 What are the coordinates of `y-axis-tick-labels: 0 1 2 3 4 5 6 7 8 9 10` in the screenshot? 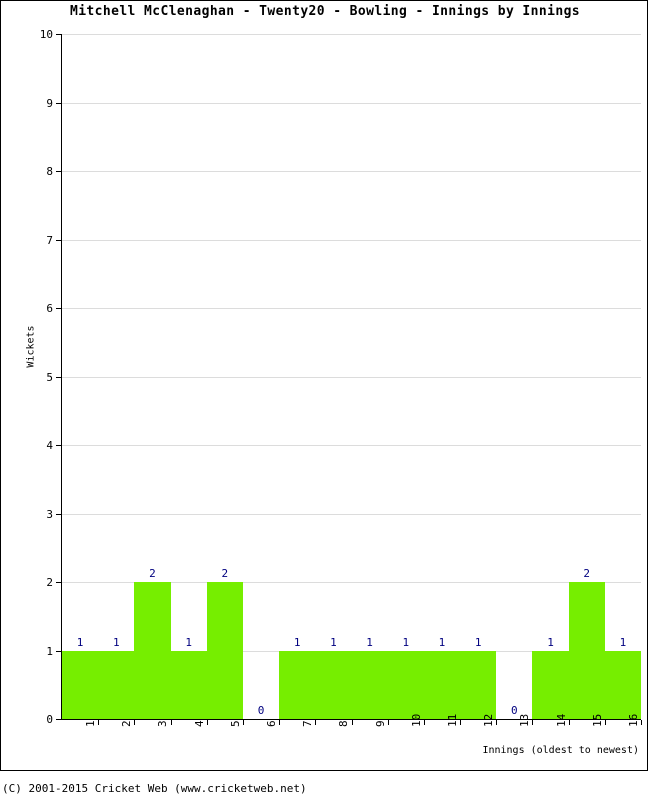 It's located at (27, 386).